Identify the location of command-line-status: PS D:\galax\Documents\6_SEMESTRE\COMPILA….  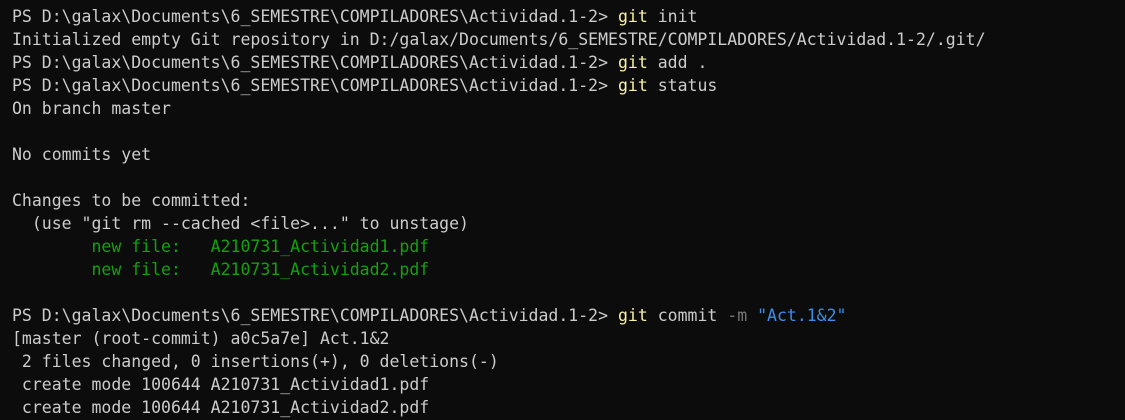
(568, 85).